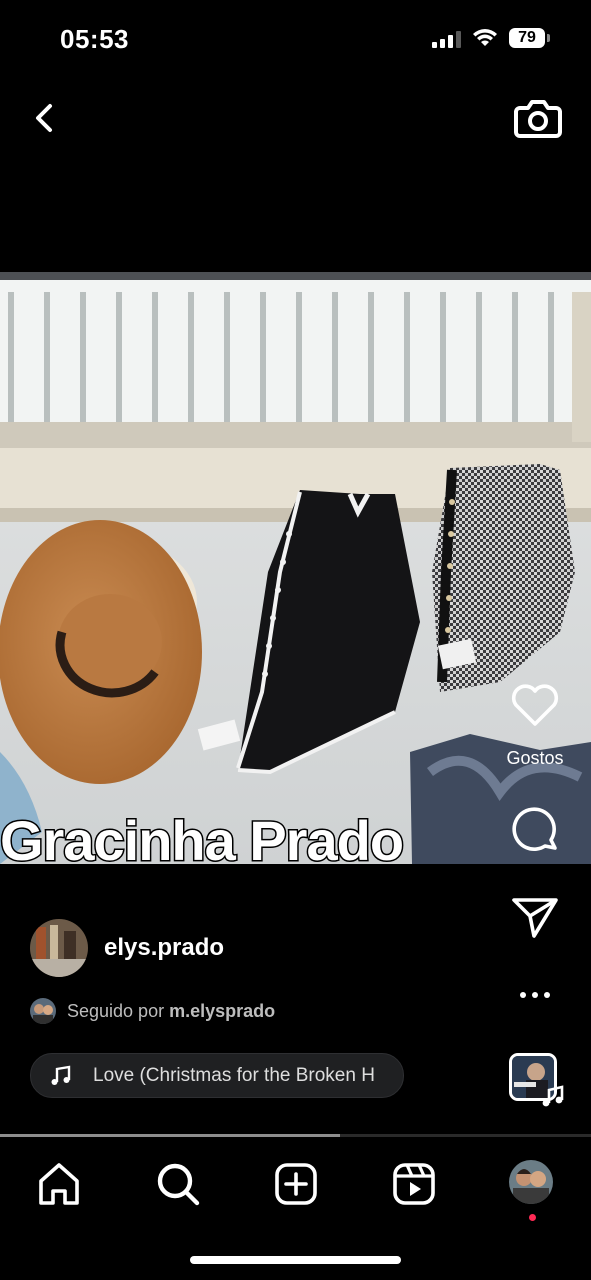 The height and width of the screenshot is (1280, 591). I want to click on reel-overlay-caption: Gracinha Prado, so click(203, 841).